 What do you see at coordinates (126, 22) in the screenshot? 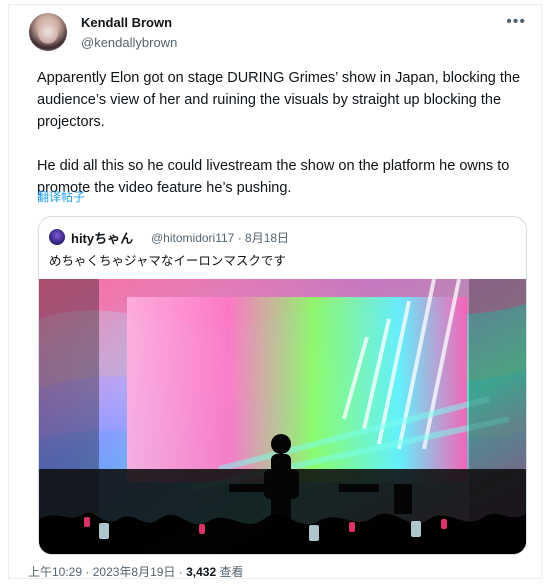
I see `author-name: Kendall Brown` at bounding box center [126, 22].